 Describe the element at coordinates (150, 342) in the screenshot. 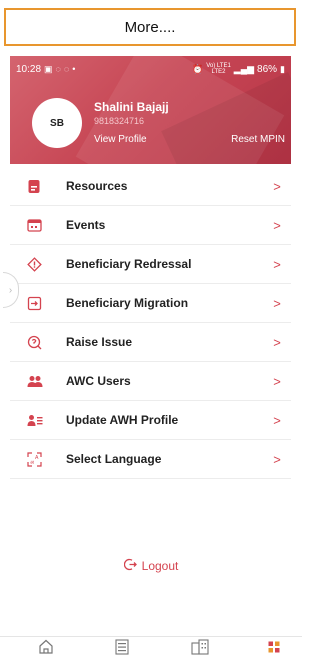

I see `menu-item-raise-issue: Raise Issue >` at that location.